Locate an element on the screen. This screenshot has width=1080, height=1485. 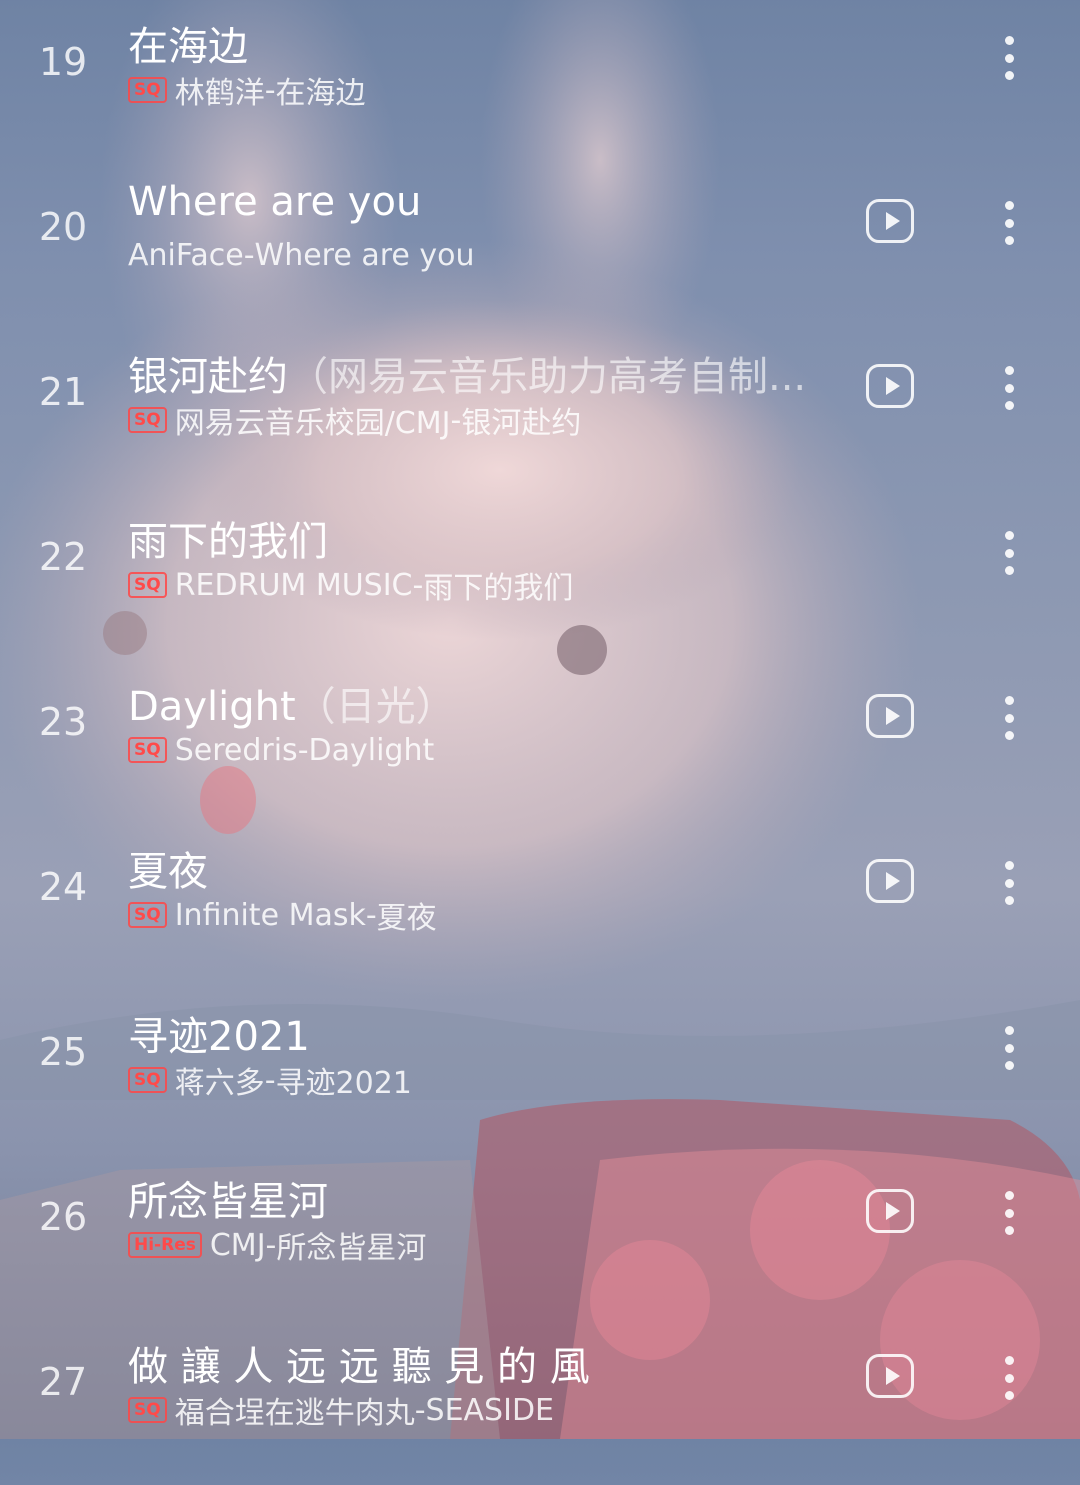
song-subtitle: SQ Infinite Mask - 夏夜 is located at coordinates (282, 916).